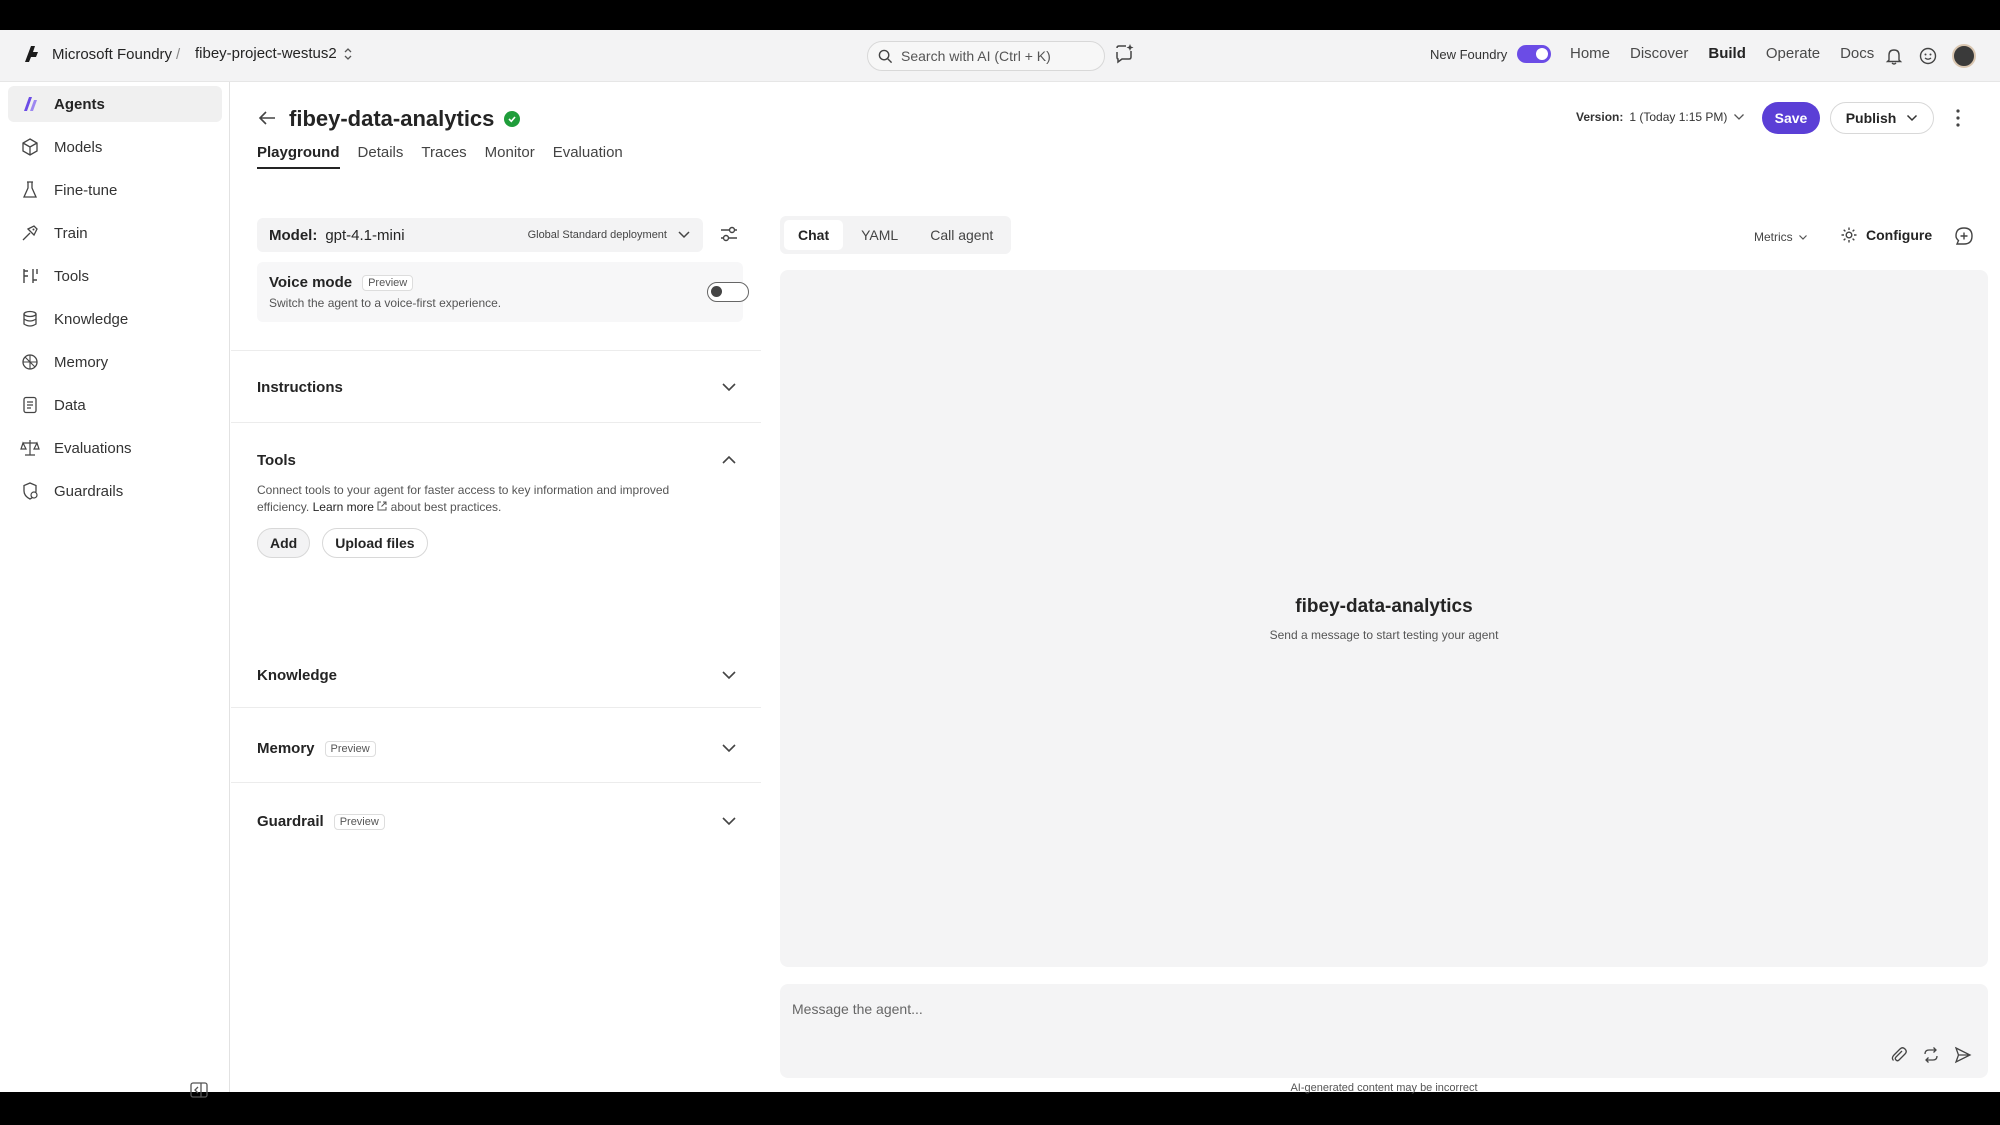  What do you see at coordinates (1849, 235) in the screenshot?
I see `gear-icon` at bounding box center [1849, 235].